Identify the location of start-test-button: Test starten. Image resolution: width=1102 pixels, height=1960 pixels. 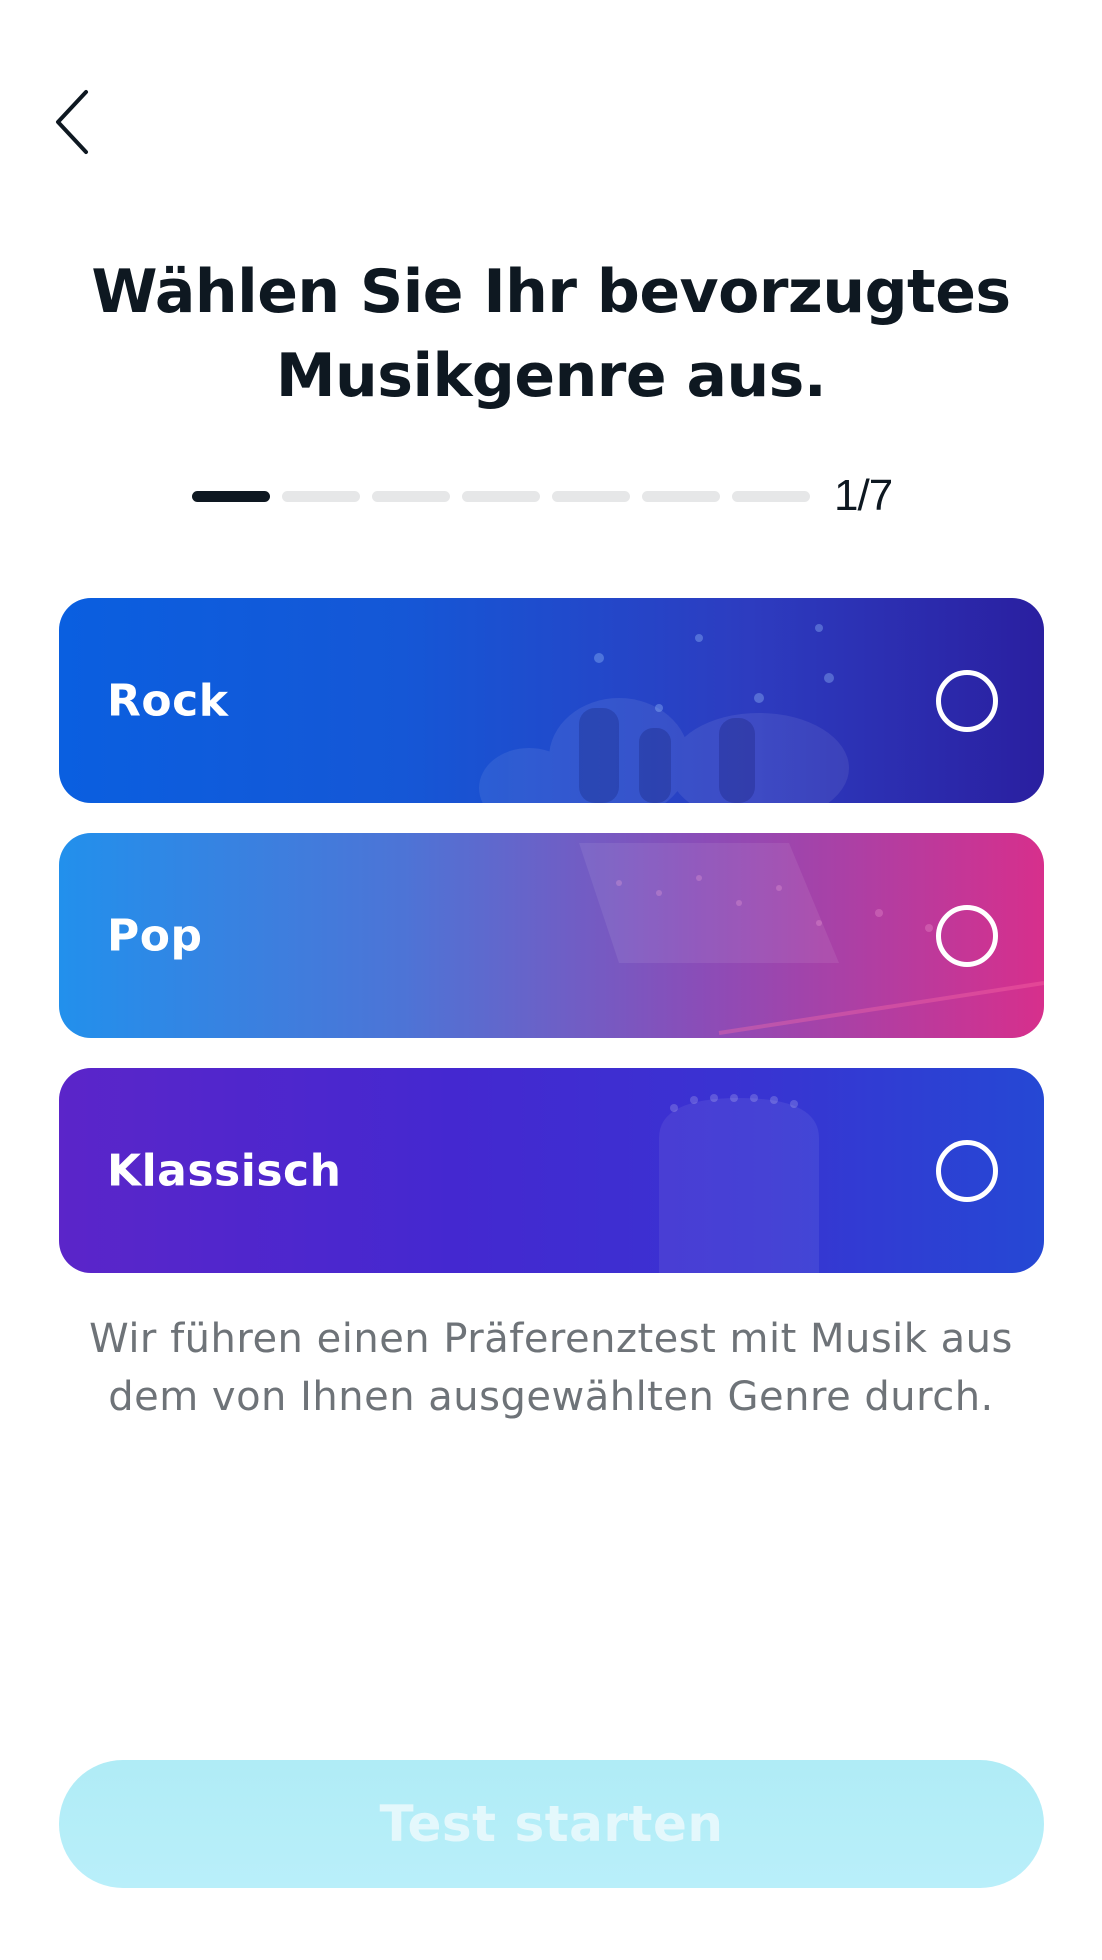
(551, 1824).